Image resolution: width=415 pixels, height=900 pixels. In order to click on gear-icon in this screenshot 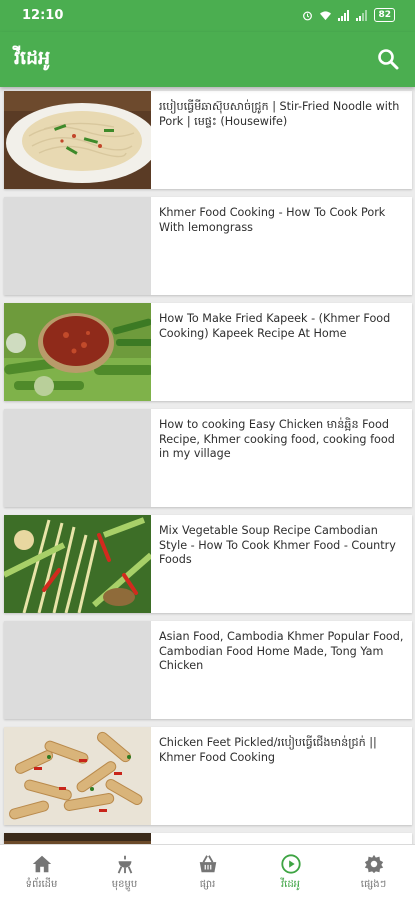, I will do `click(373, 864)`.